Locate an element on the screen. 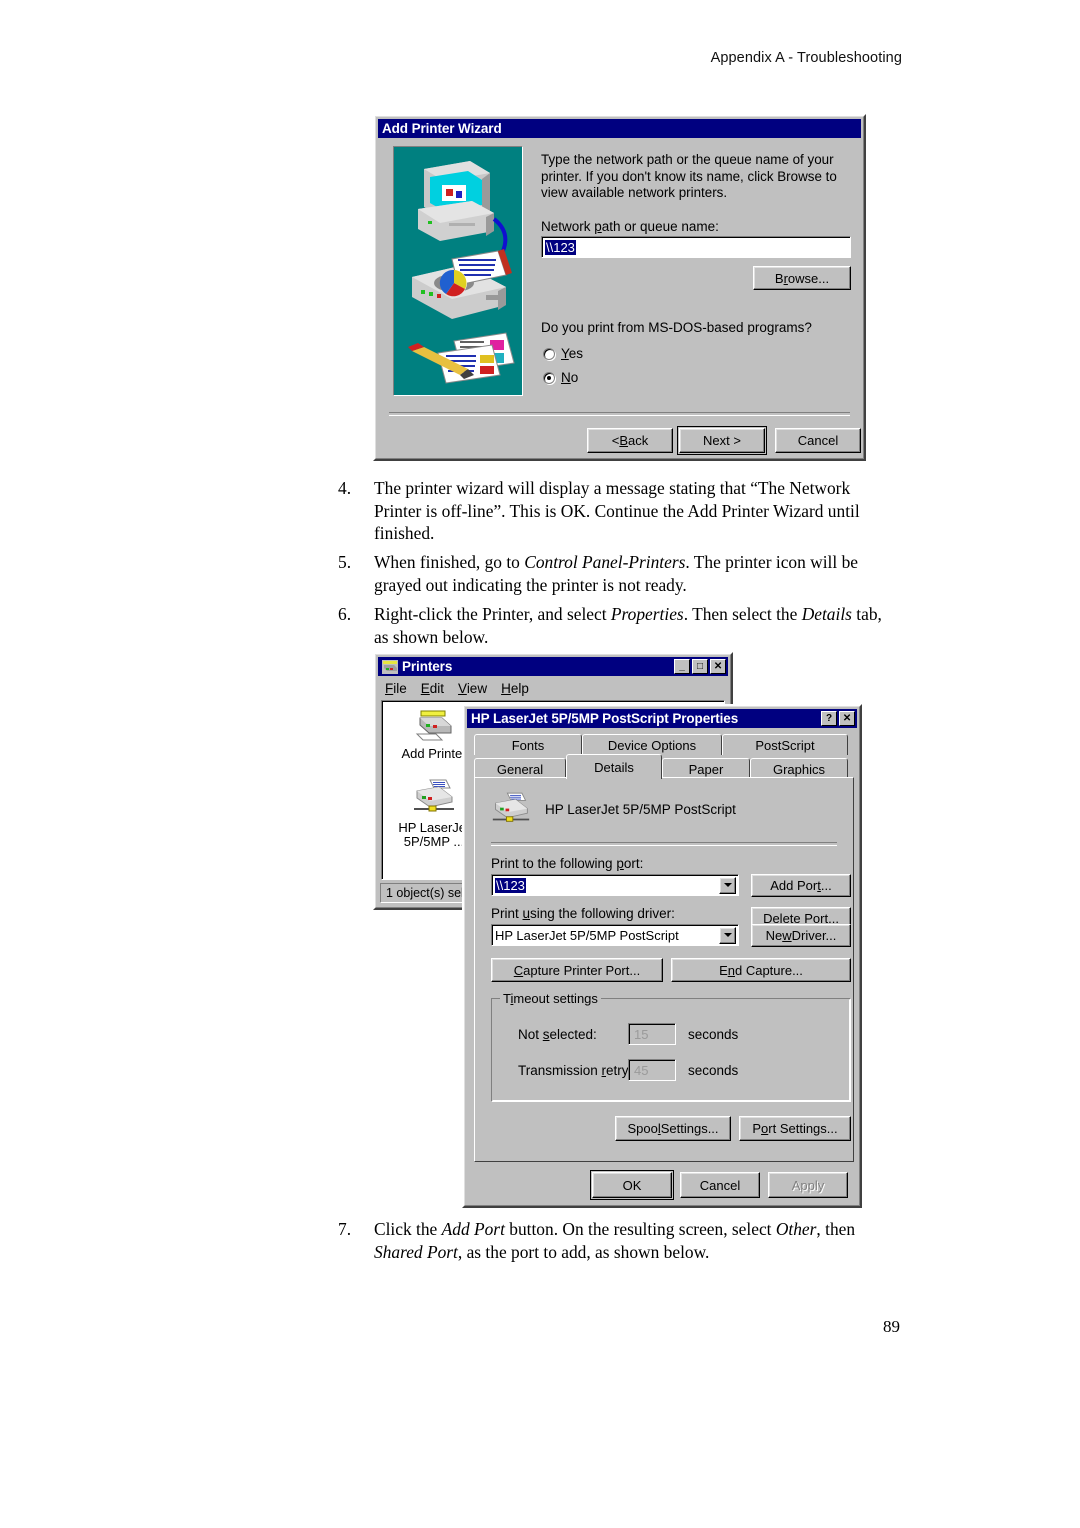 This screenshot has height=1528, width=1080. not-selected-unit: seconds is located at coordinates (713, 1034).